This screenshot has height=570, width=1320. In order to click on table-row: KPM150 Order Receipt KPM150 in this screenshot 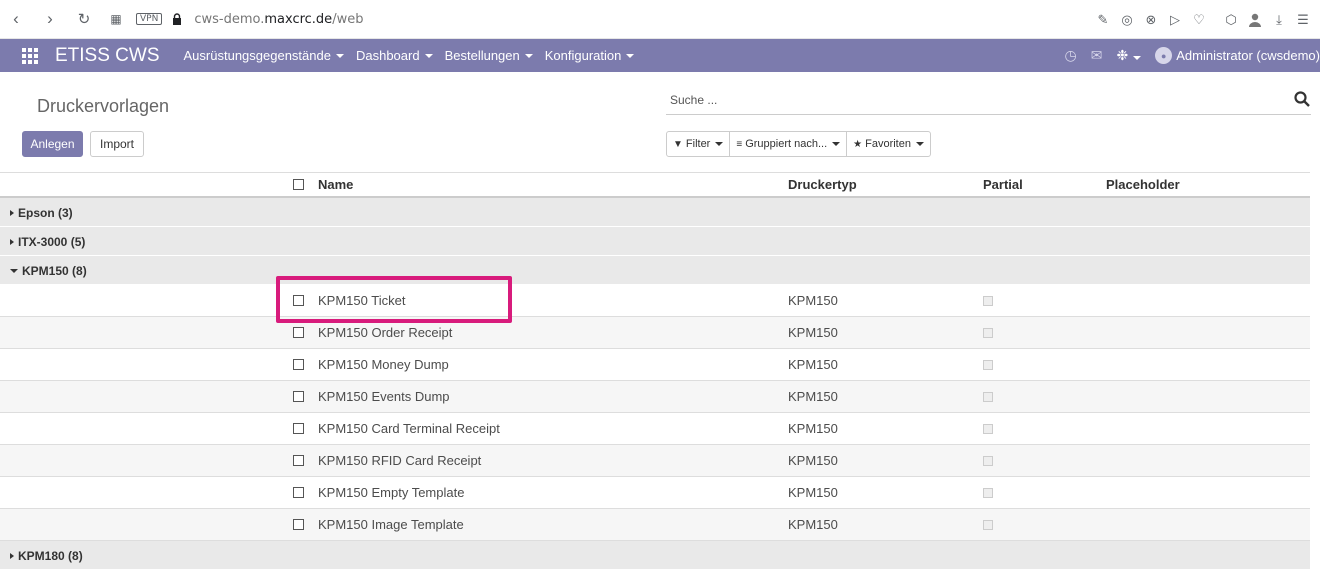, I will do `click(655, 333)`.